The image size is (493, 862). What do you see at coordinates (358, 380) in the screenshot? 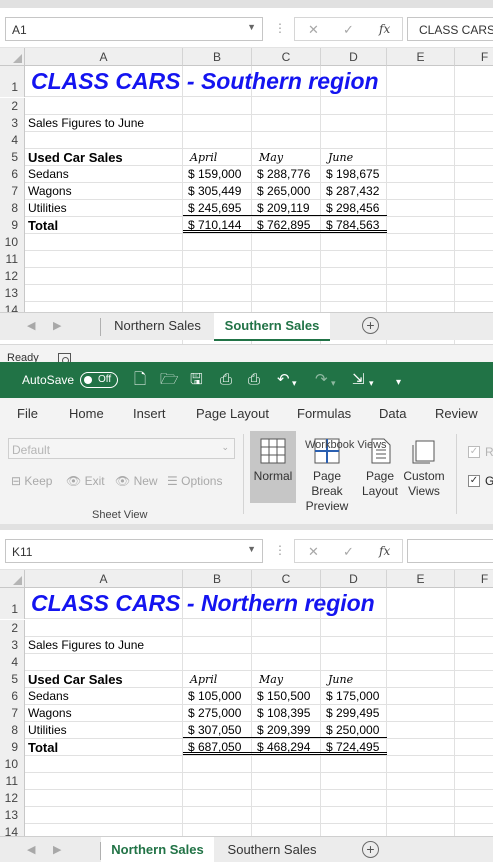
I see `touch-mode-icon: ⇲` at bounding box center [358, 380].